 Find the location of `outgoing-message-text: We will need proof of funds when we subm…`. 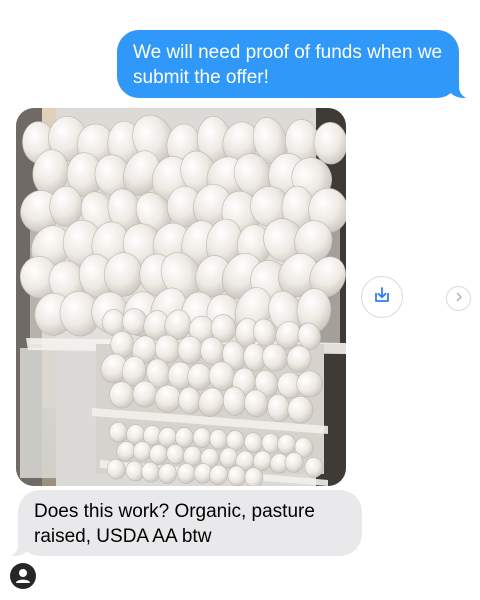

outgoing-message-text: We will need proof of funds when we subm… is located at coordinates (288, 65).